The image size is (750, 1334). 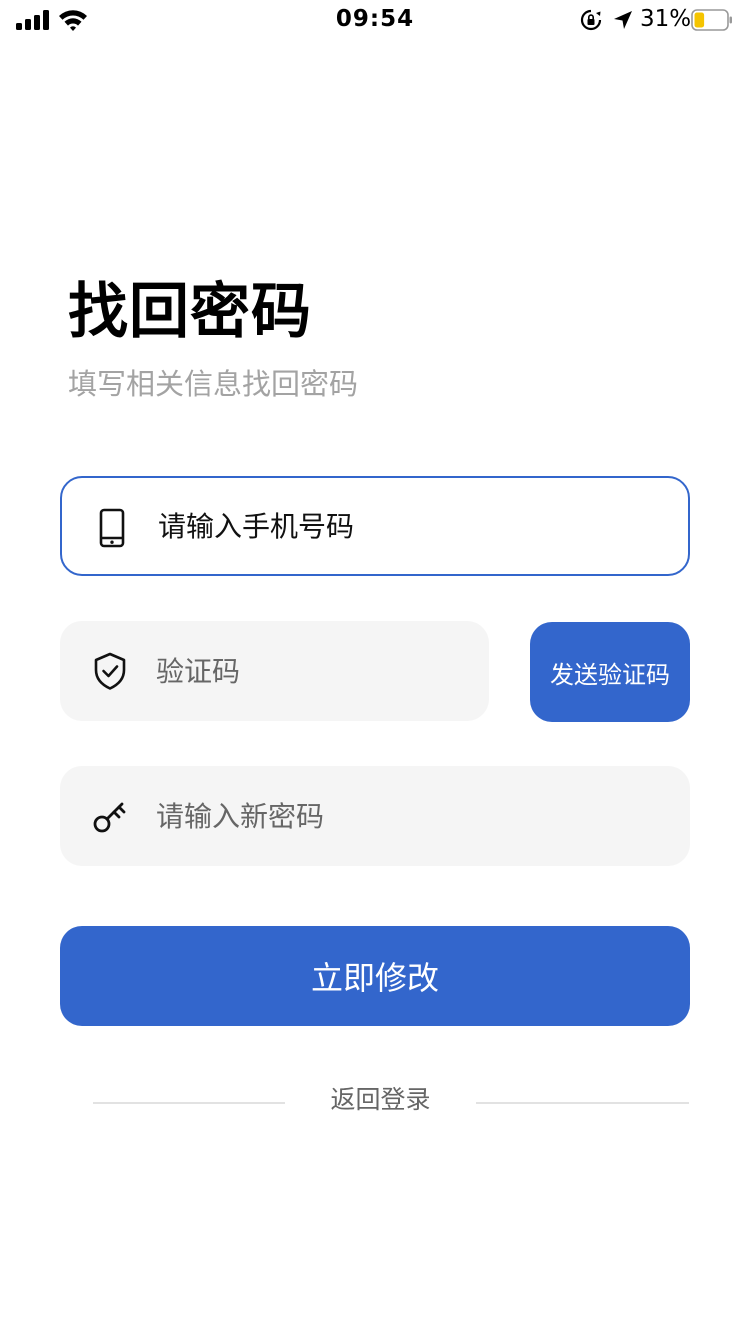 What do you see at coordinates (189, 1103) in the screenshot?
I see `footer-divider-left` at bounding box center [189, 1103].